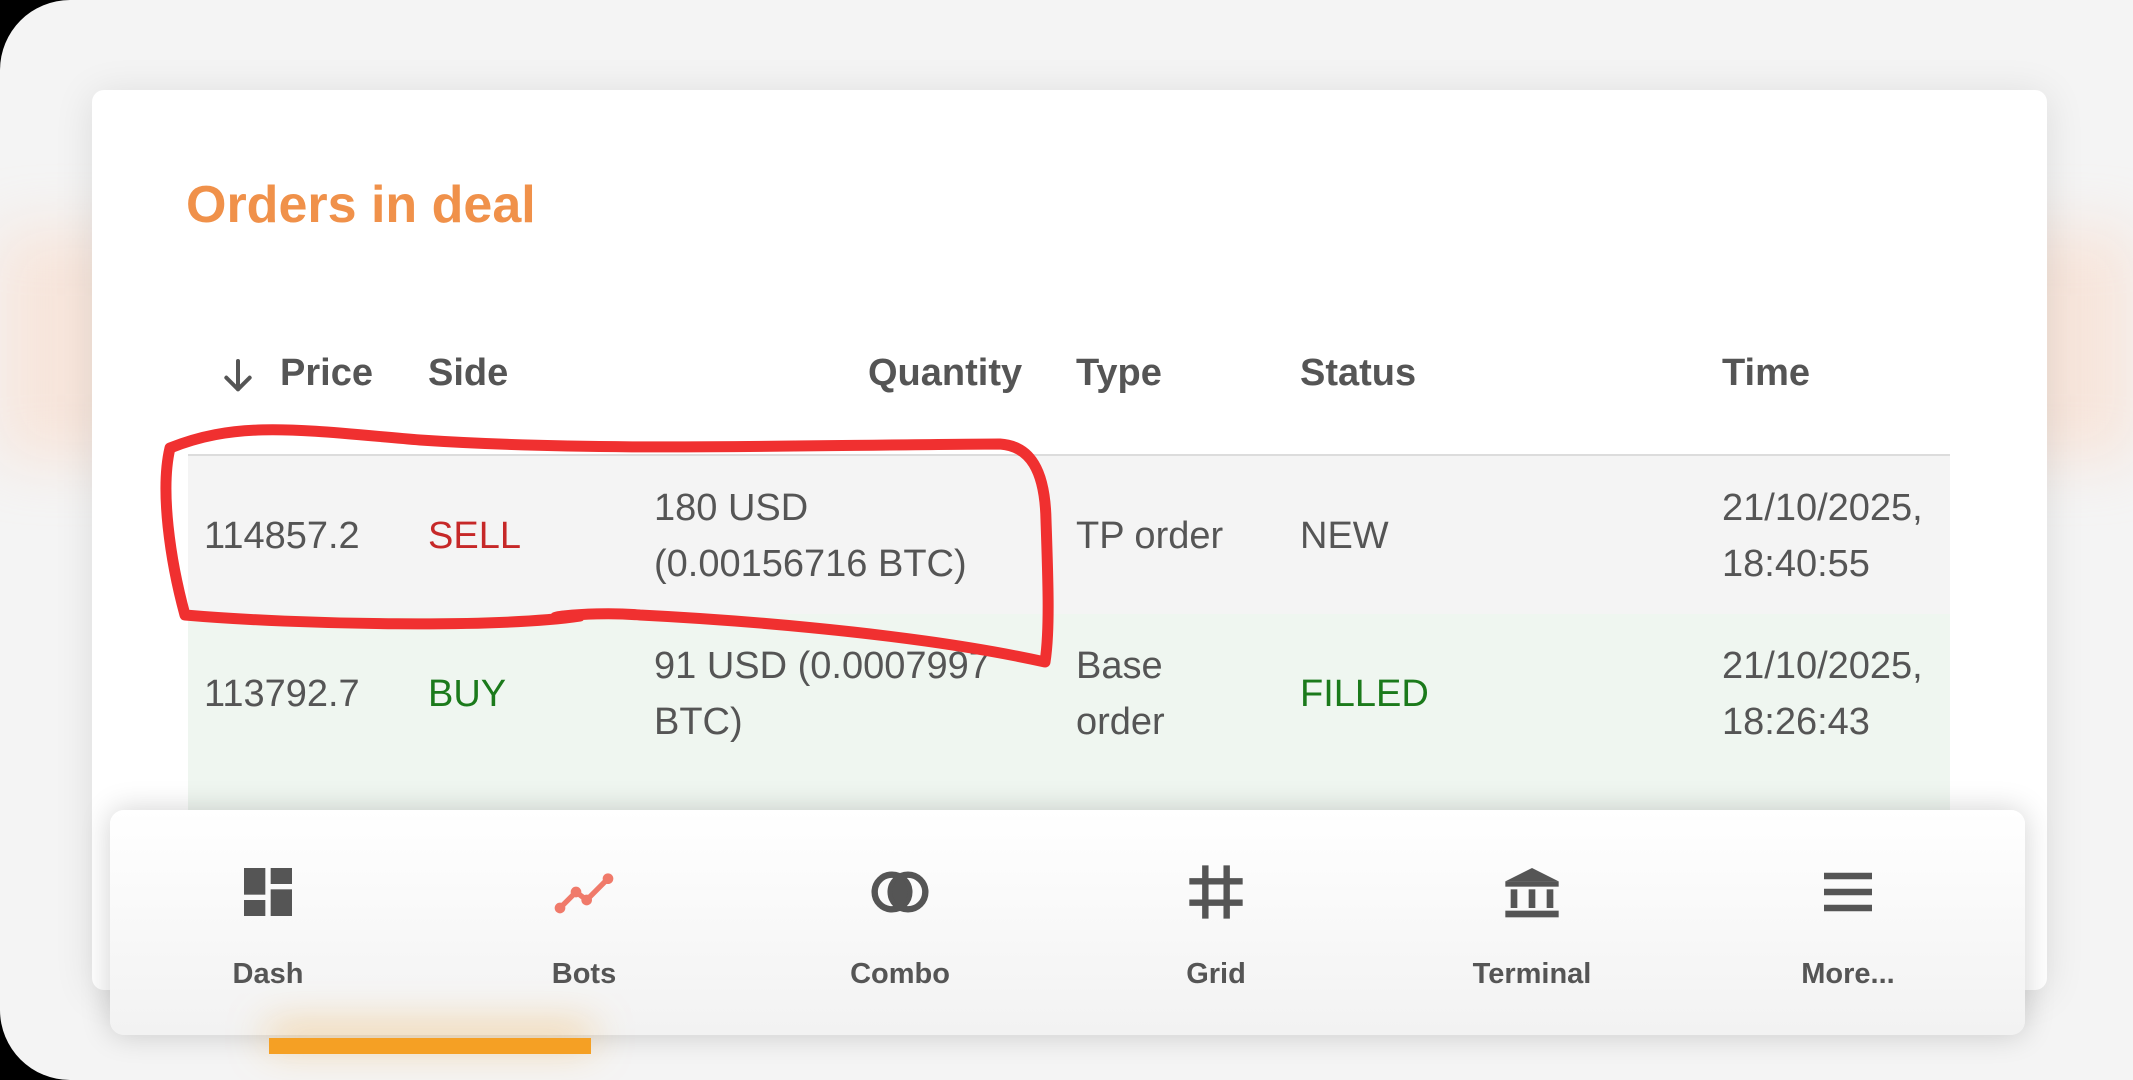  Describe the element at coordinates (1532, 922) in the screenshot. I see `nav-item-terminal: Terminal` at that location.